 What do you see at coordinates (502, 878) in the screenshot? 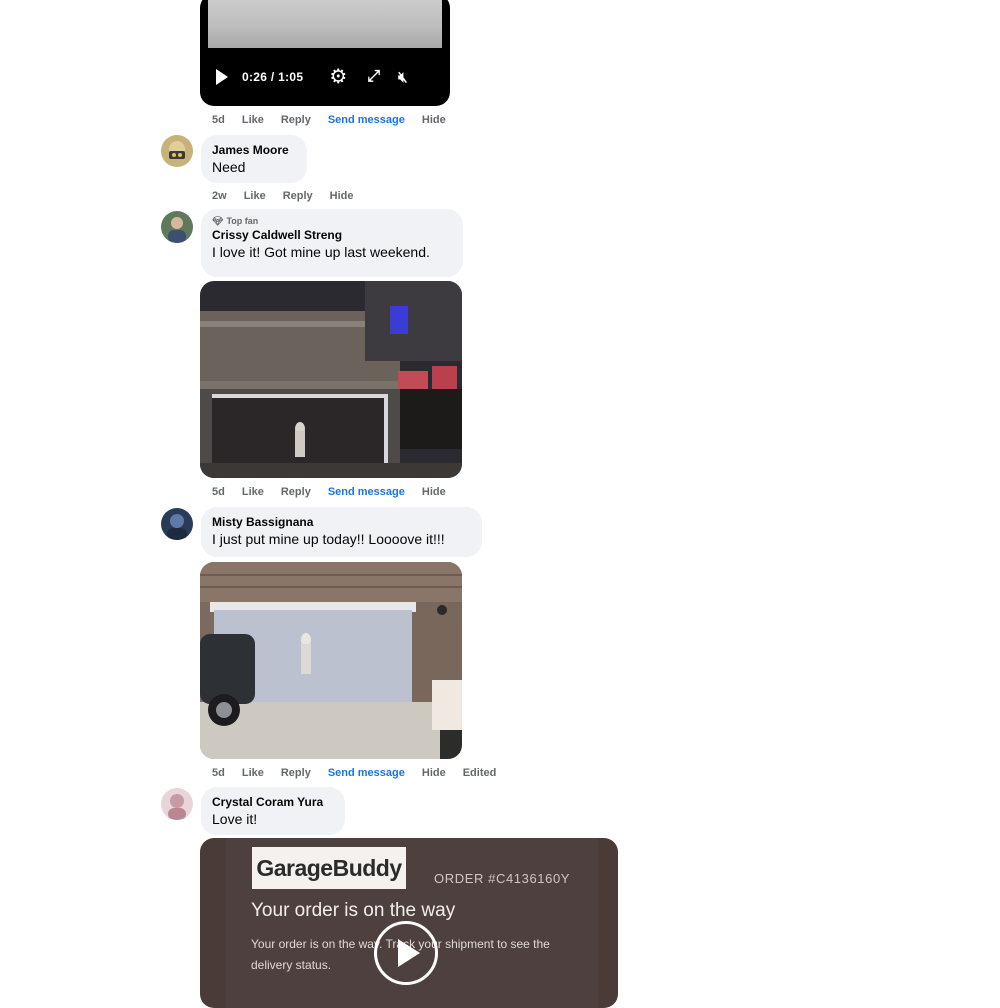
I see `order-number: ORDER #C4136160Y` at bounding box center [502, 878].